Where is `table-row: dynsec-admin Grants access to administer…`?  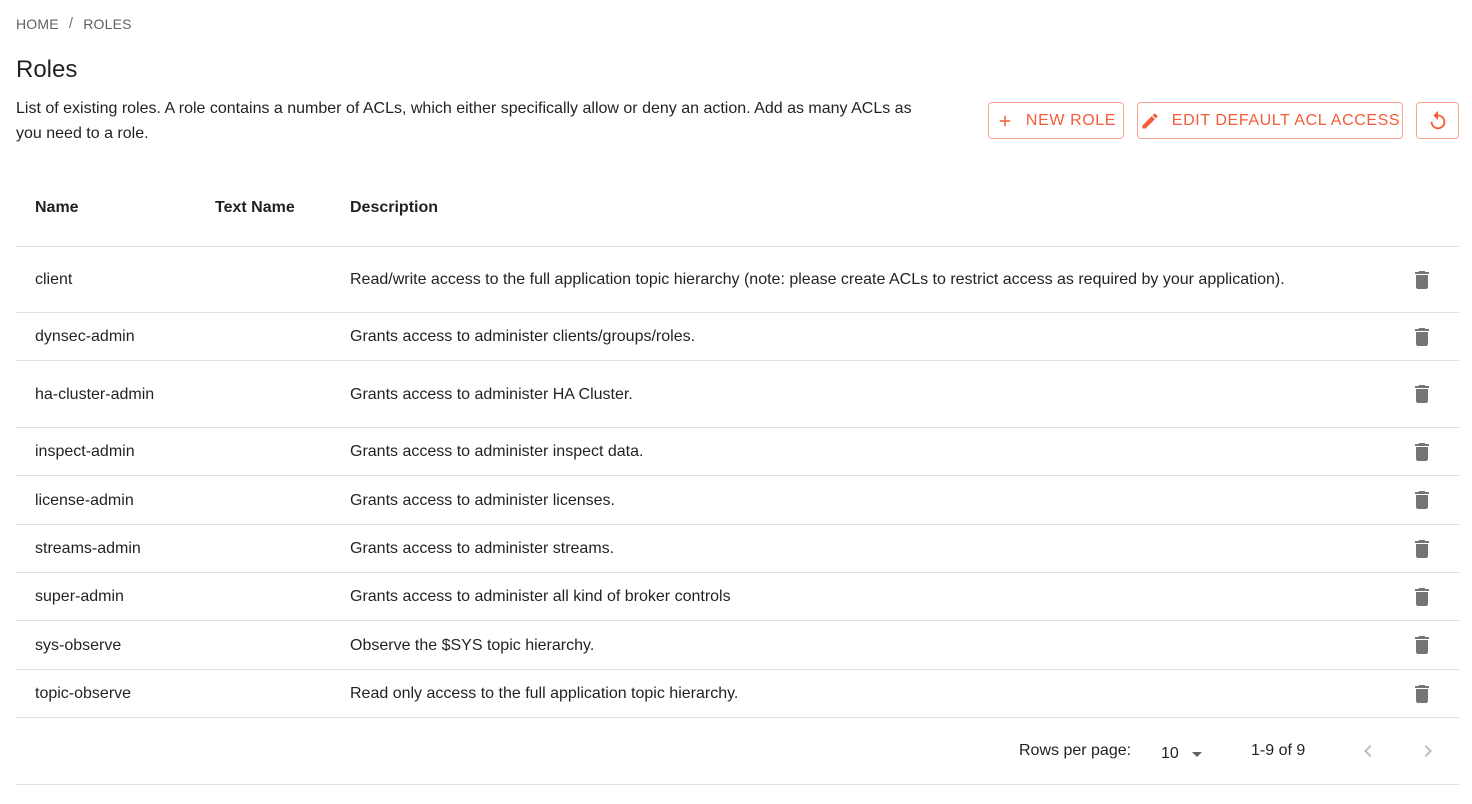 table-row: dynsec-admin Grants access to administer… is located at coordinates (737, 337).